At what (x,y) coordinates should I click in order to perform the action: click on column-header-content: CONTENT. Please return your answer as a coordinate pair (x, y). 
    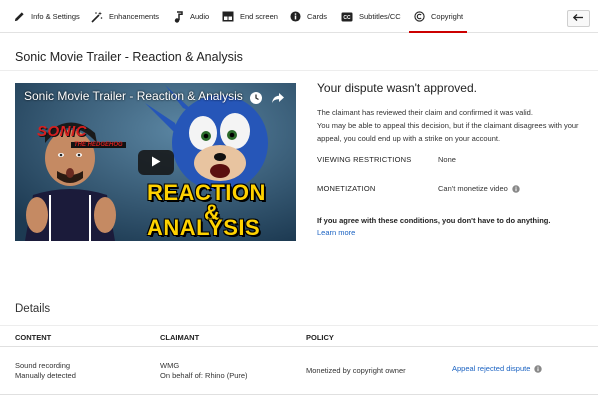
    Looking at the image, I should click on (33, 337).